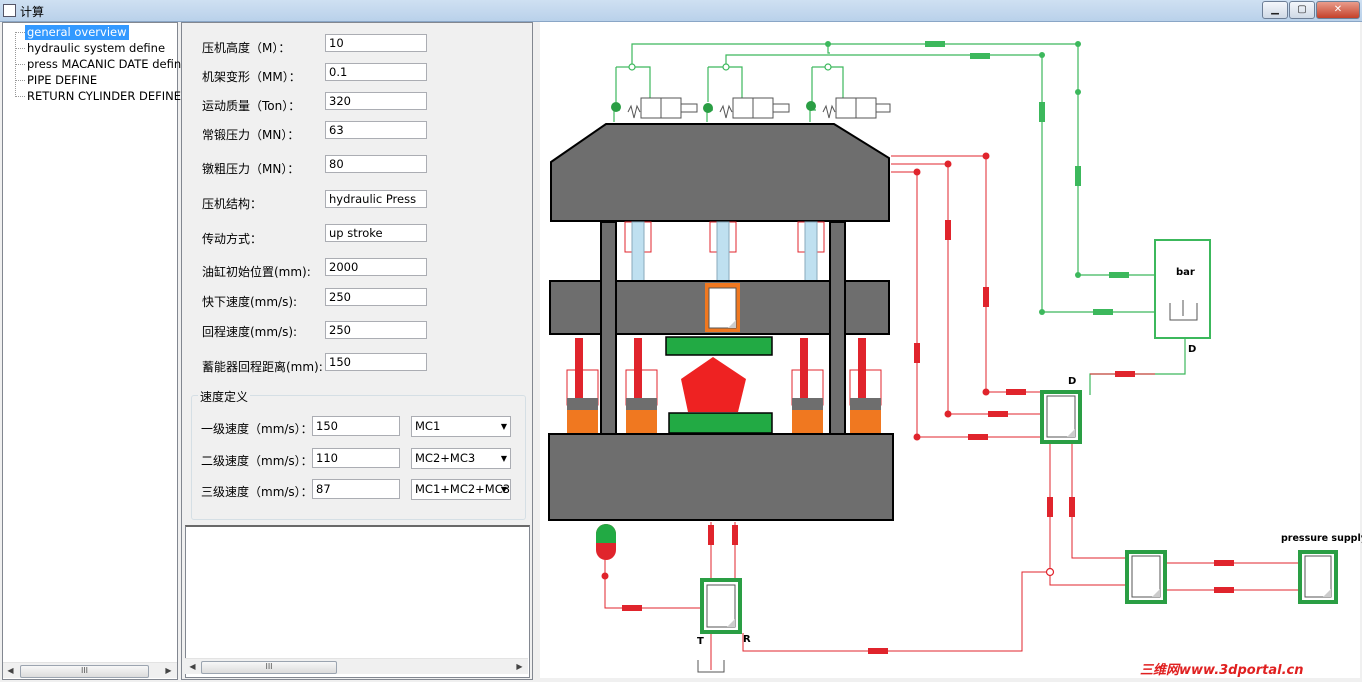 The width and height of the screenshot is (1362, 682). What do you see at coordinates (257, 429) in the screenshot?
I see `speed-level-1-label: 一级速度（mm/s）：` at bounding box center [257, 429].